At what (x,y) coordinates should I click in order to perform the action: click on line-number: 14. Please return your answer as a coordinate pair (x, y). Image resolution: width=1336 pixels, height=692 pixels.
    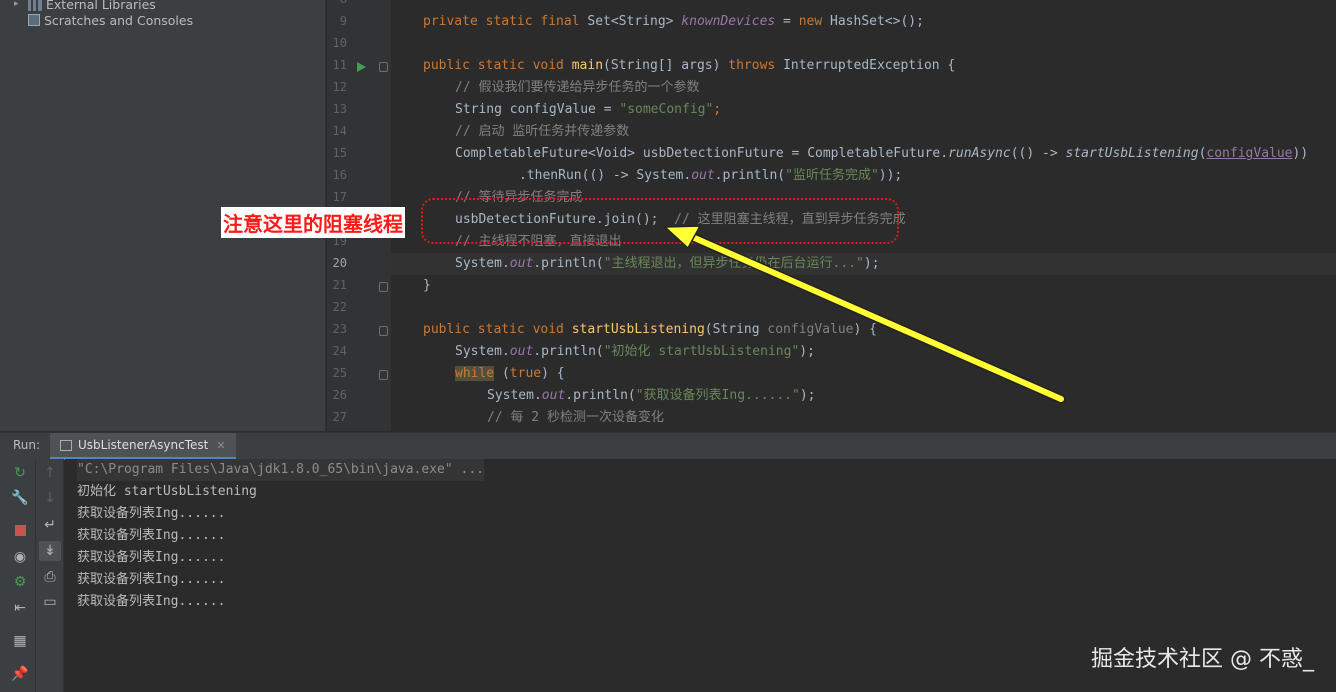
    Looking at the image, I should click on (339, 131).